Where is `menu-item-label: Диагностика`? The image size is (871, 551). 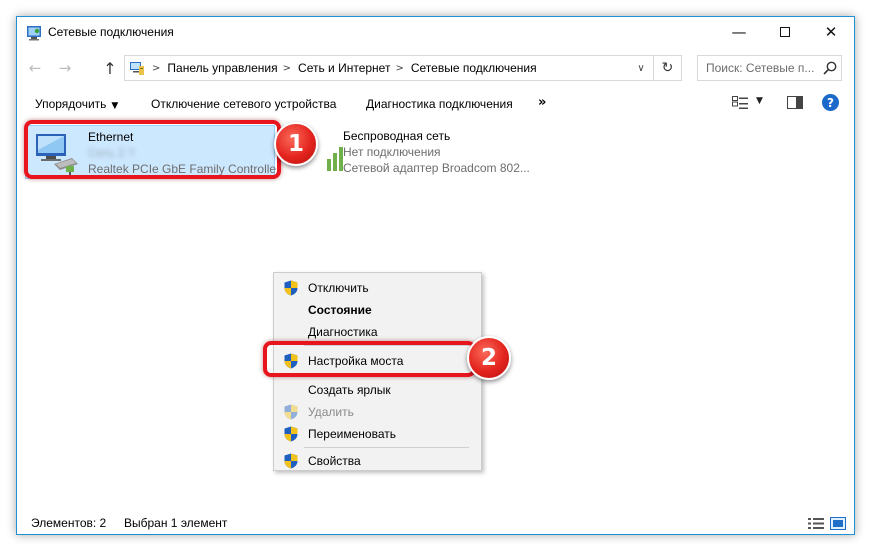 menu-item-label: Диагностика is located at coordinates (343, 332).